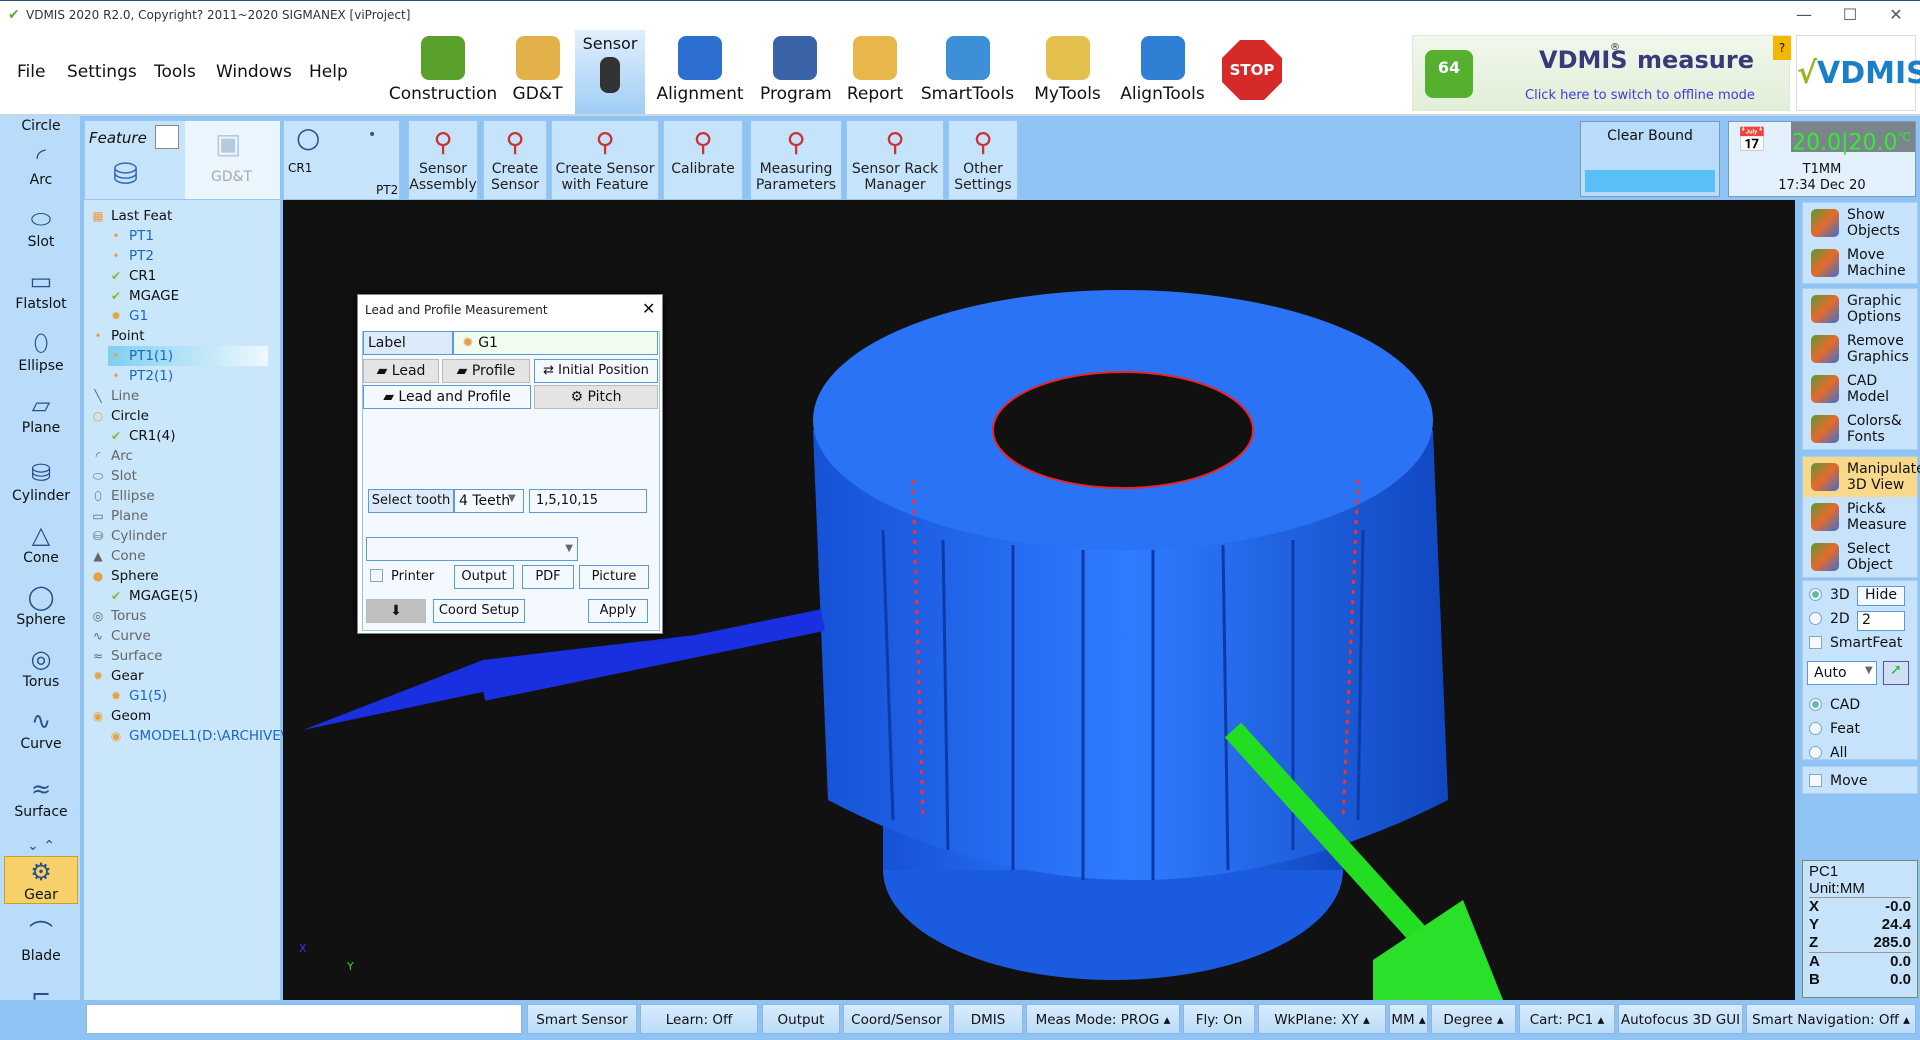 This screenshot has height=1040, width=1920. Describe the element at coordinates (401, 371) in the screenshot. I see `lead-button: ▰ Lead` at that location.